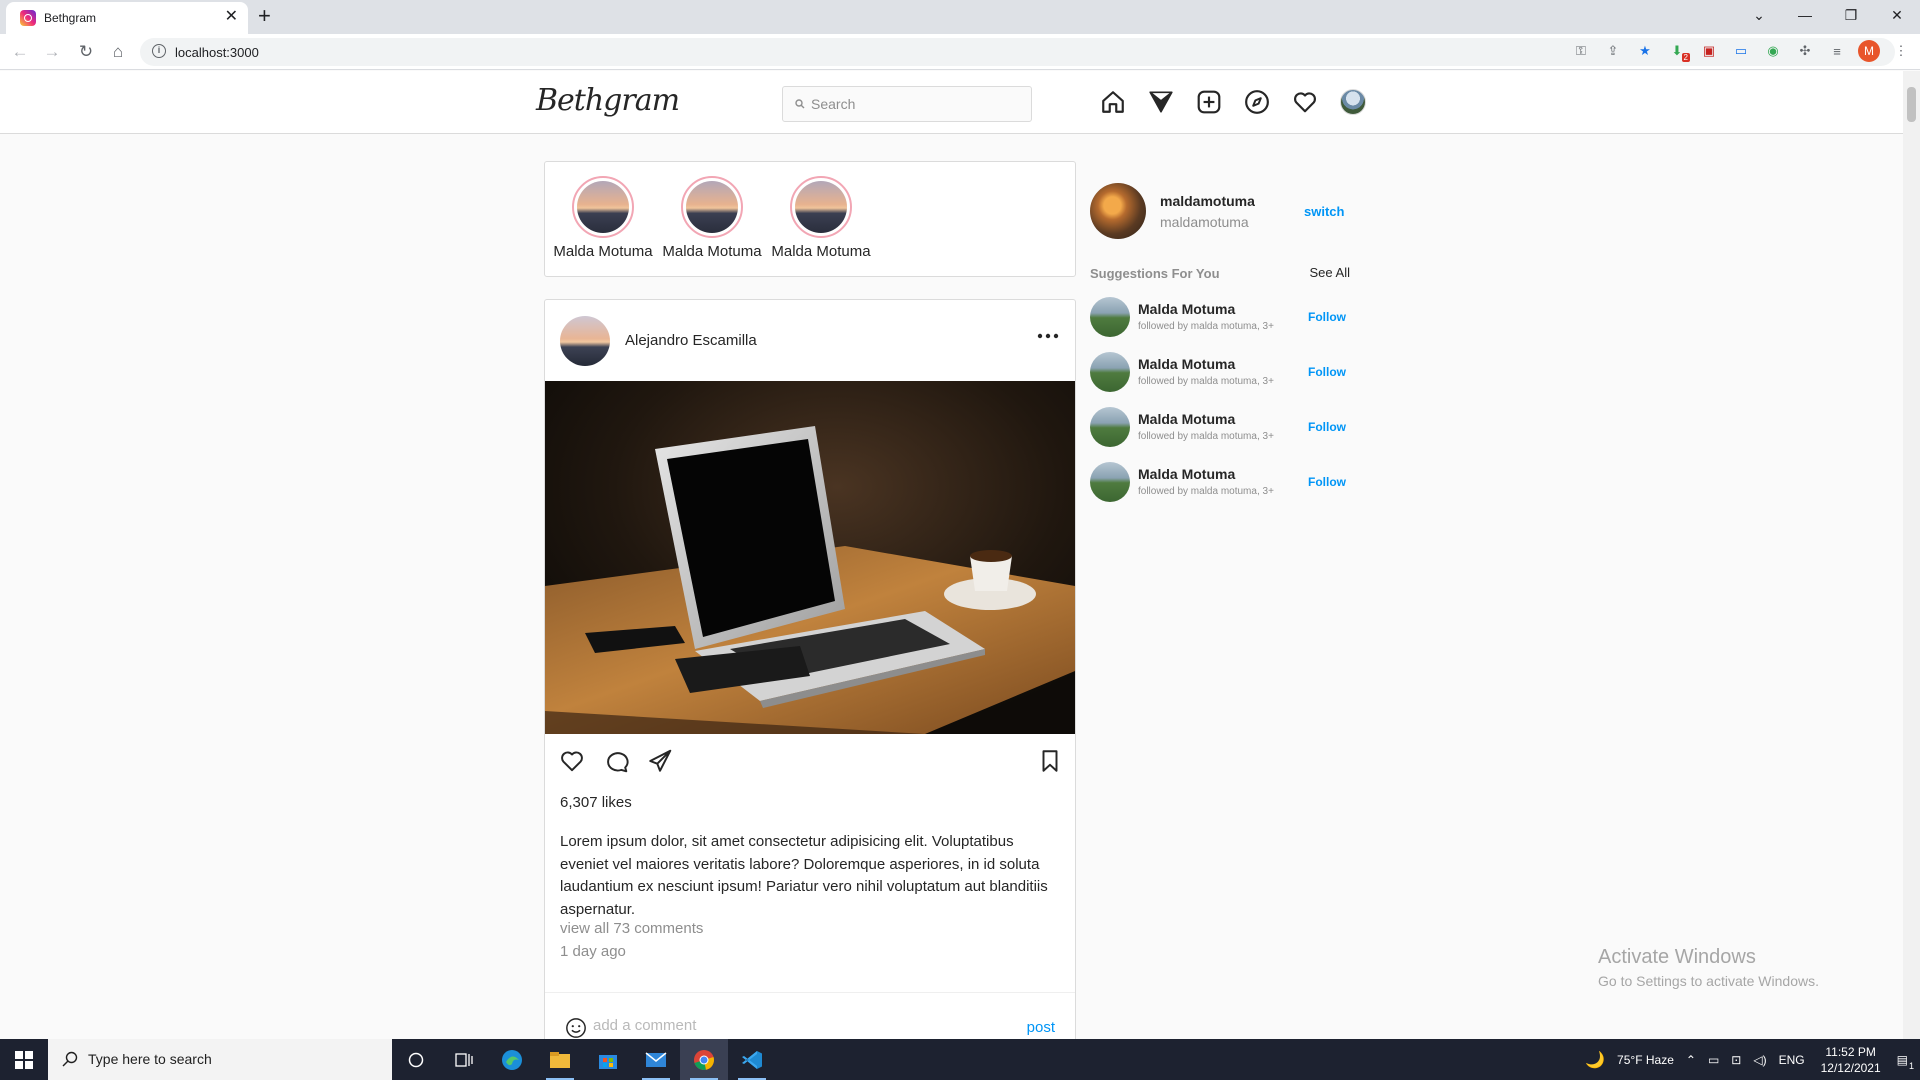 Image resolution: width=1920 pixels, height=1080 pixels. Describe the element at coordinates (231, 17) in the screenshot. I see `close-tab-icon: ✕` at that location.